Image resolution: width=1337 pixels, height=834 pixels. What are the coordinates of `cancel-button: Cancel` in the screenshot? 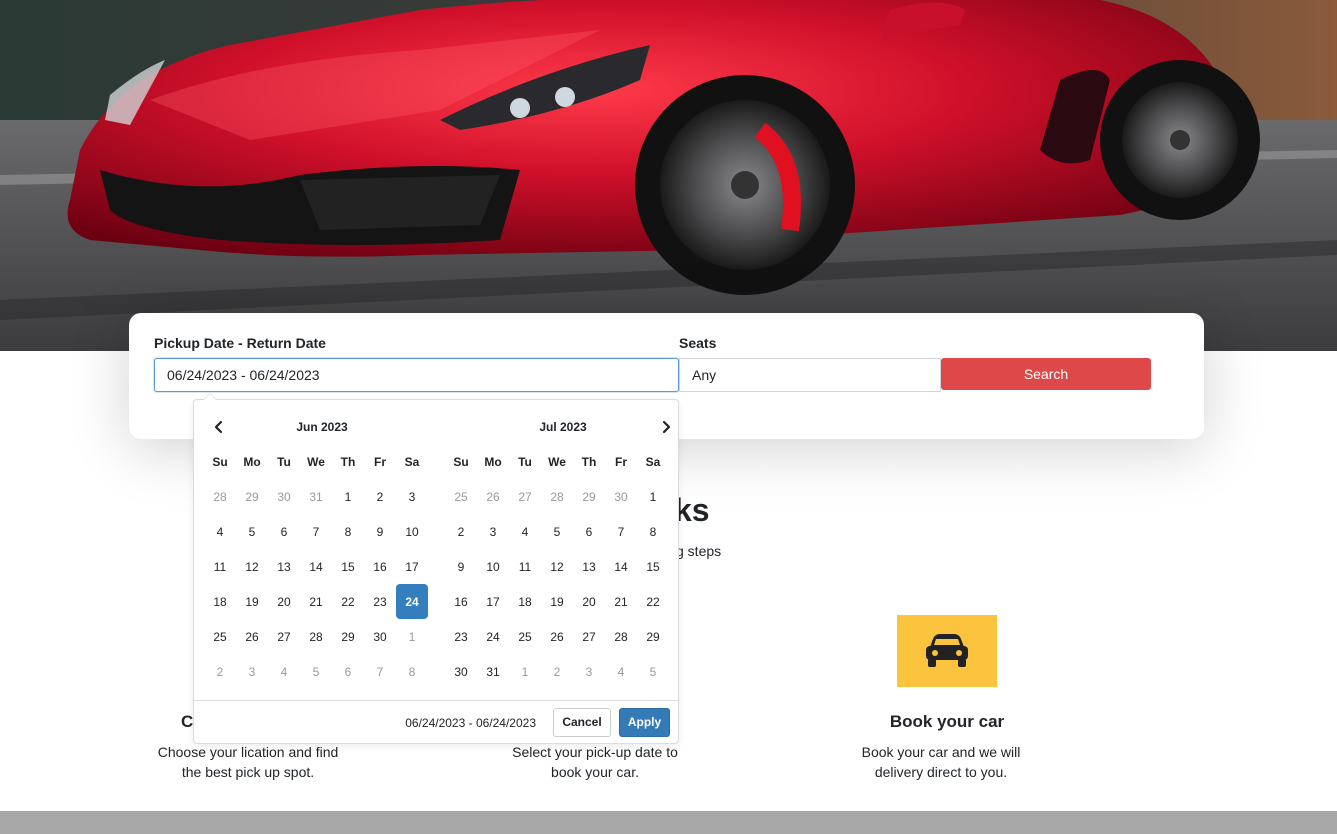 It's located at (582, 722).